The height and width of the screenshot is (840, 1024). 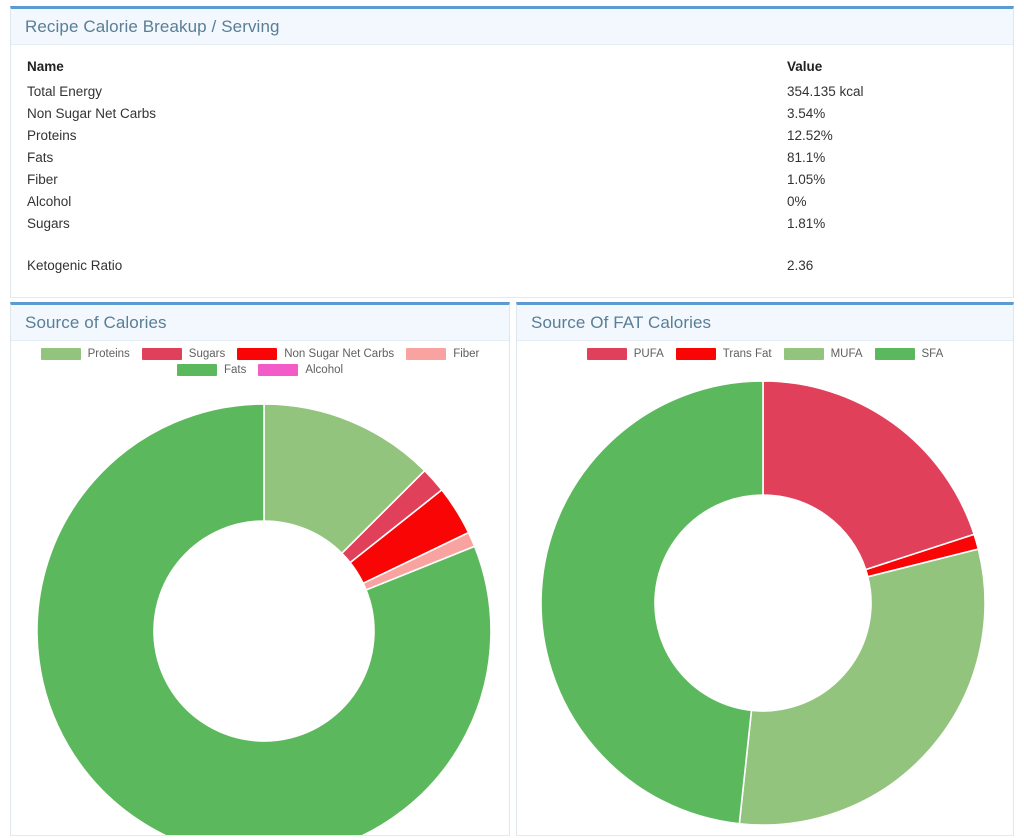 I want to click on legend-item: Trans Fat, so click(x=723, y=354).